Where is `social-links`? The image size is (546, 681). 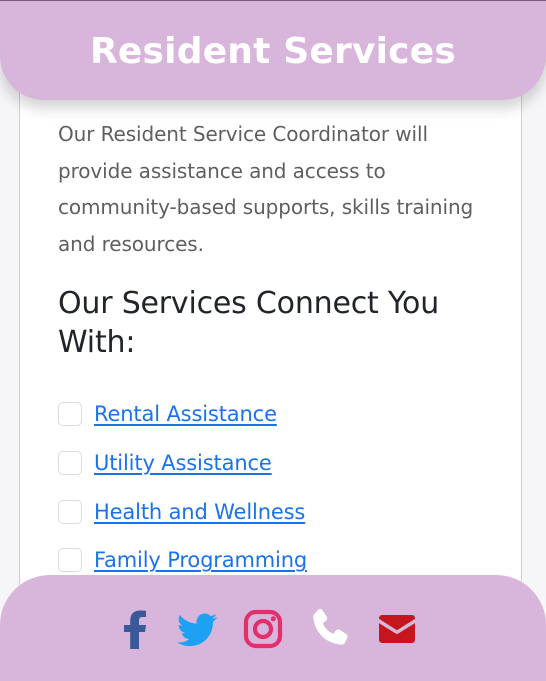
social-links is located at coordinates (273, 630).